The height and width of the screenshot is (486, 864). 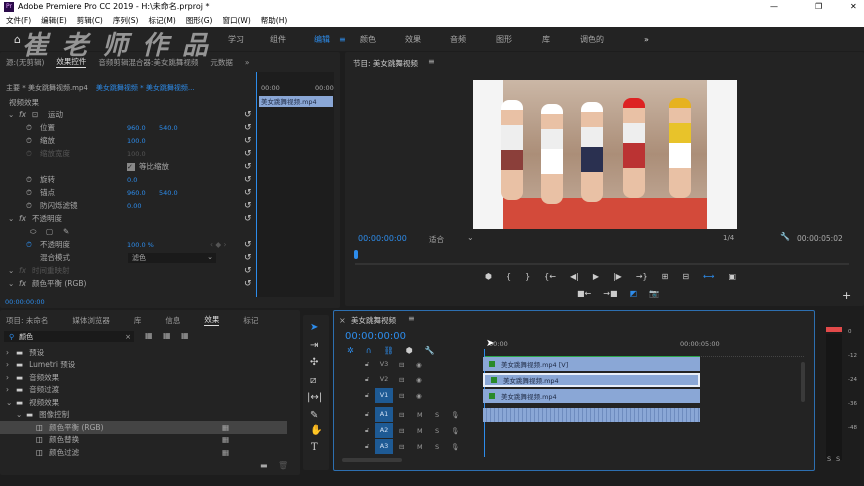 I want to click on close-button: ✕, so click(x=853, y=6).